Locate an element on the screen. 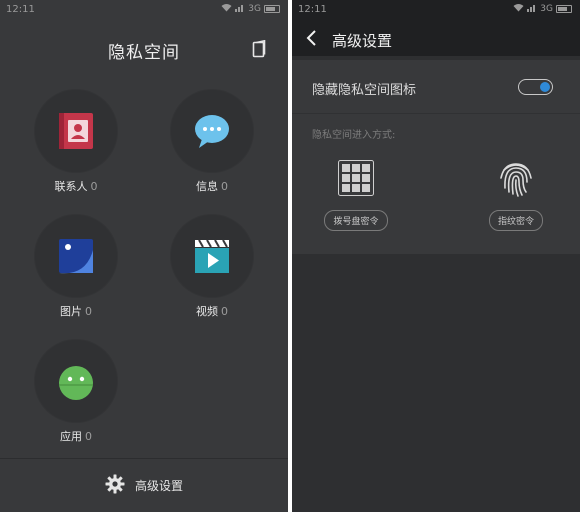 This screenshot has width=580, height=512. dialpad-method-button: 拨号盘密令 is located at coordinates (356, 220).